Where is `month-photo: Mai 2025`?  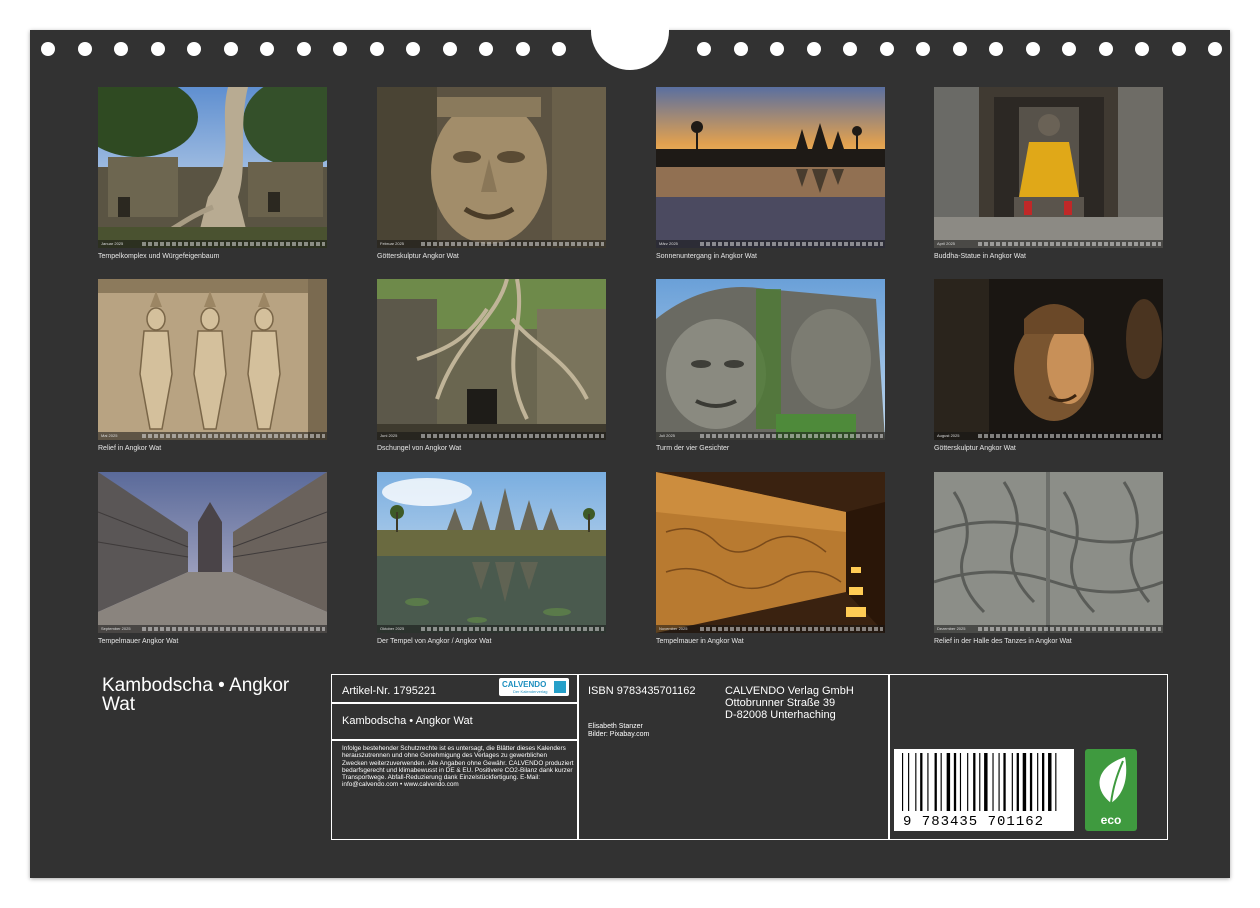 month-photo: Mai 2025 is located at coordinates (212, 359).